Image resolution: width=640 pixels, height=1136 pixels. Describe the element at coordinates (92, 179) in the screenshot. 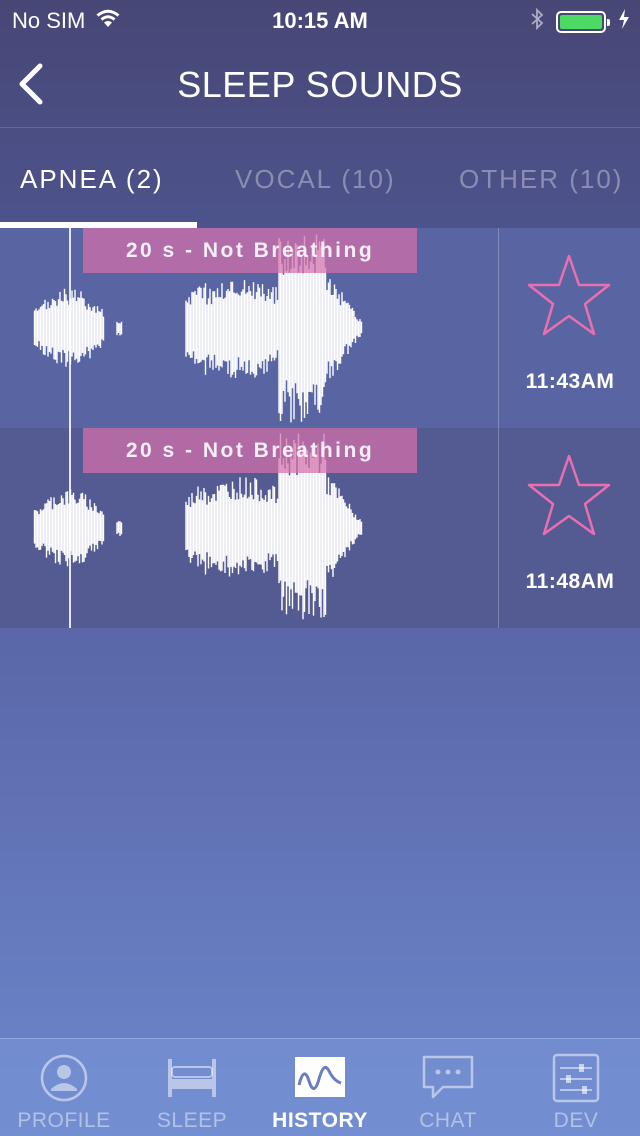

I see `tab-apnea: APNEA (2)` at that location.